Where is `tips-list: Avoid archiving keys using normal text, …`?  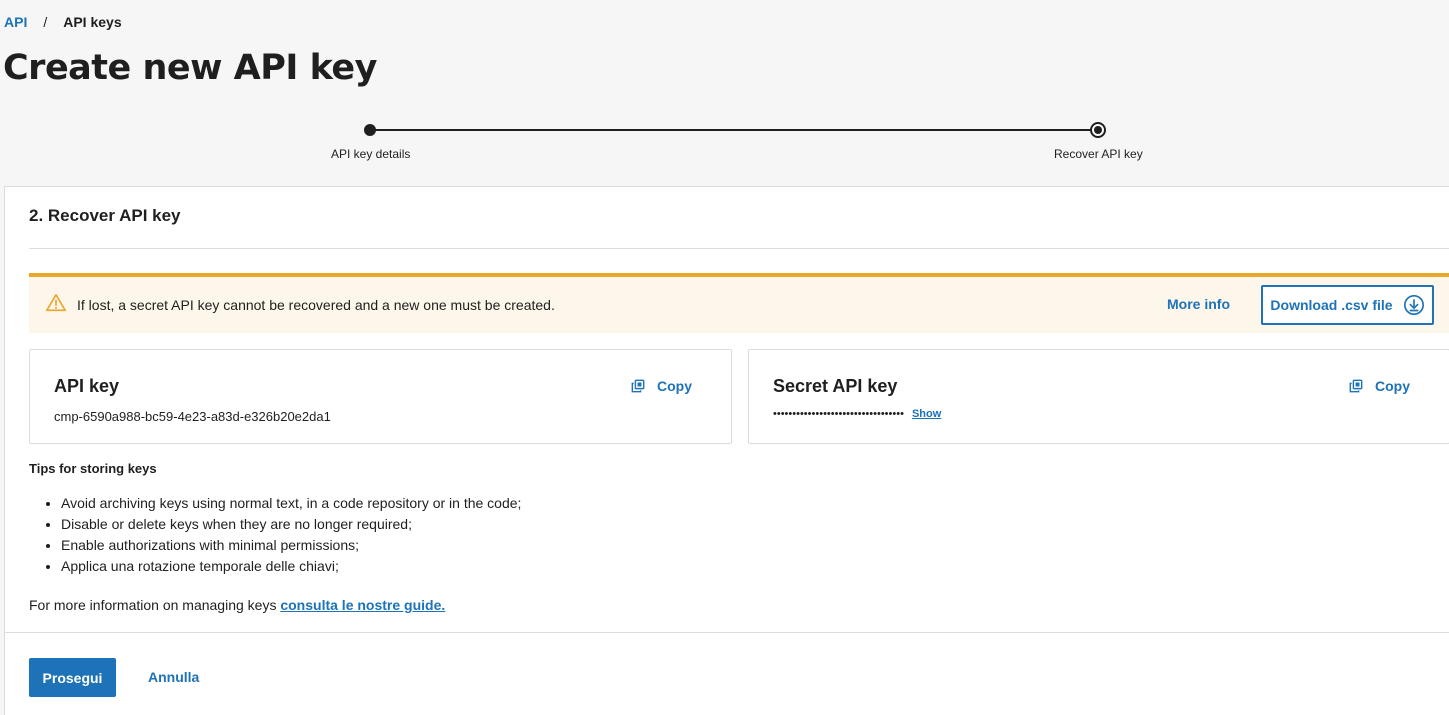
tips-list: Avoid archiving keys using normal text, … is located at coordinates (291, 535).